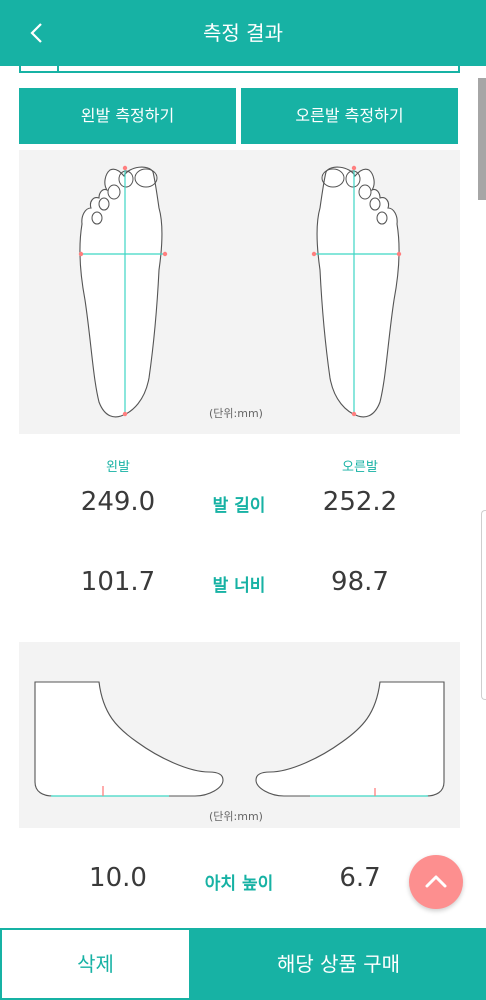  I want to click on right-foot-length-value: 252.2, so click(360, 502).